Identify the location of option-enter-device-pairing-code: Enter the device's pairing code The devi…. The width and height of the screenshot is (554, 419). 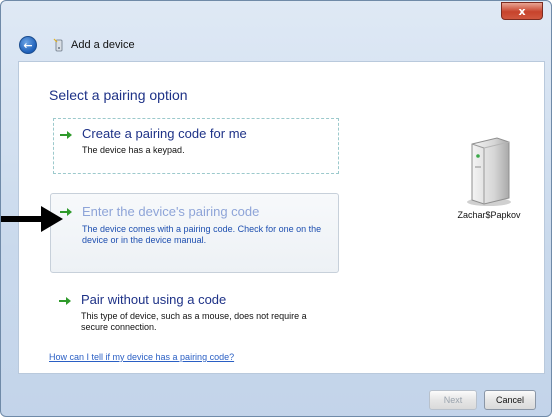
(194, 233).